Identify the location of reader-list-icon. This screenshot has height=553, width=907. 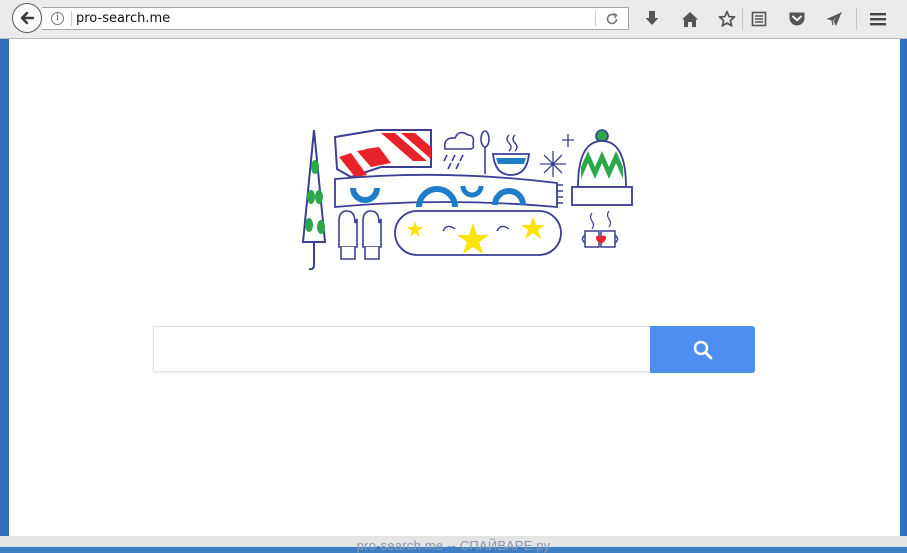
(759, 19).